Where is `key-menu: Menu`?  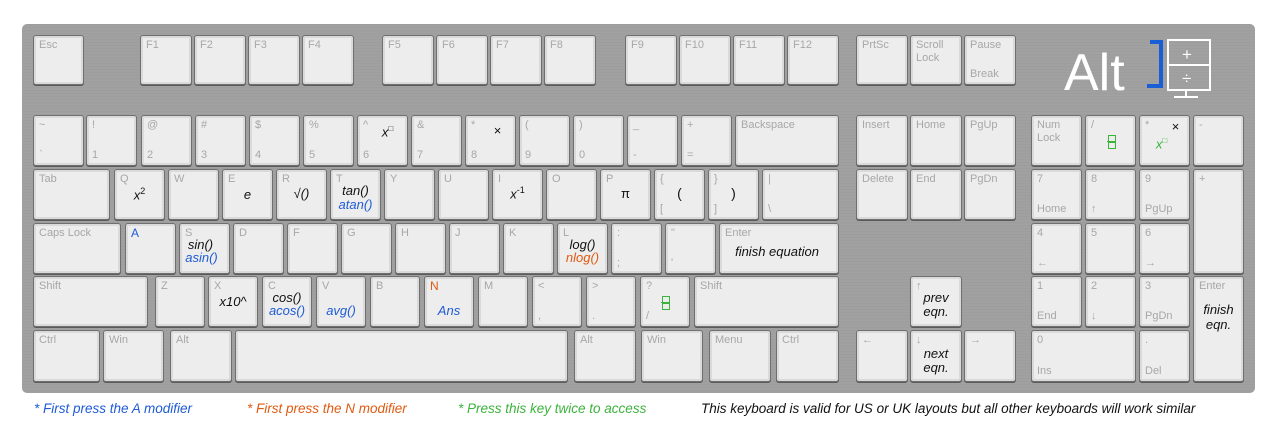 key-menu: Menu is located at coordinates (740, 356).